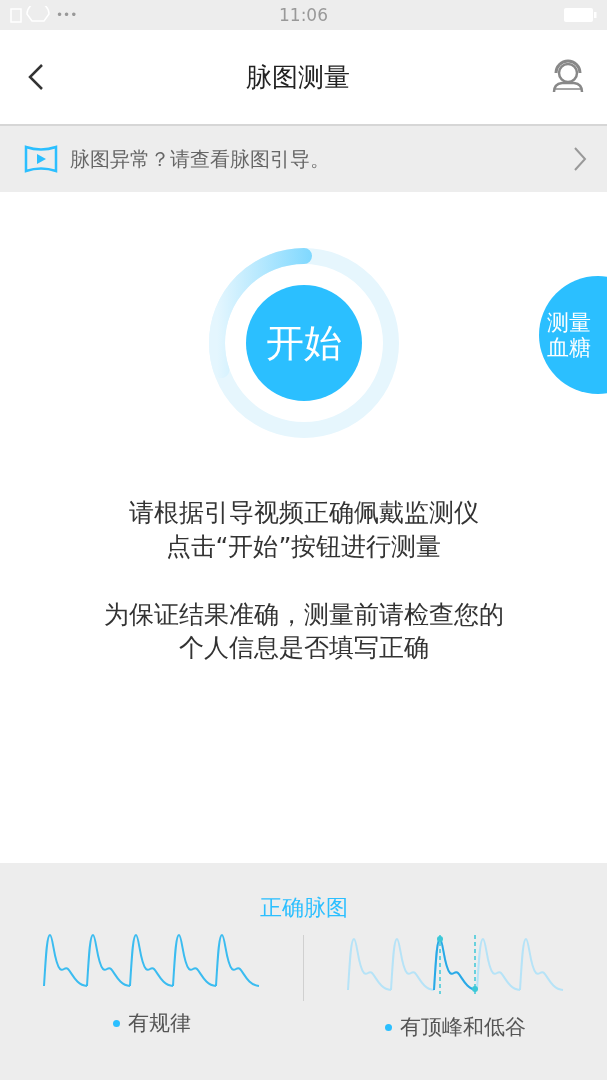 The width and height of the screenshot is (607, 1080). What do you see at coordinates (303, 513) in the screenshot?
I see `instruction-text: 请根据引导视频正确佩戴监测仪` at bounding box center [303, 513].